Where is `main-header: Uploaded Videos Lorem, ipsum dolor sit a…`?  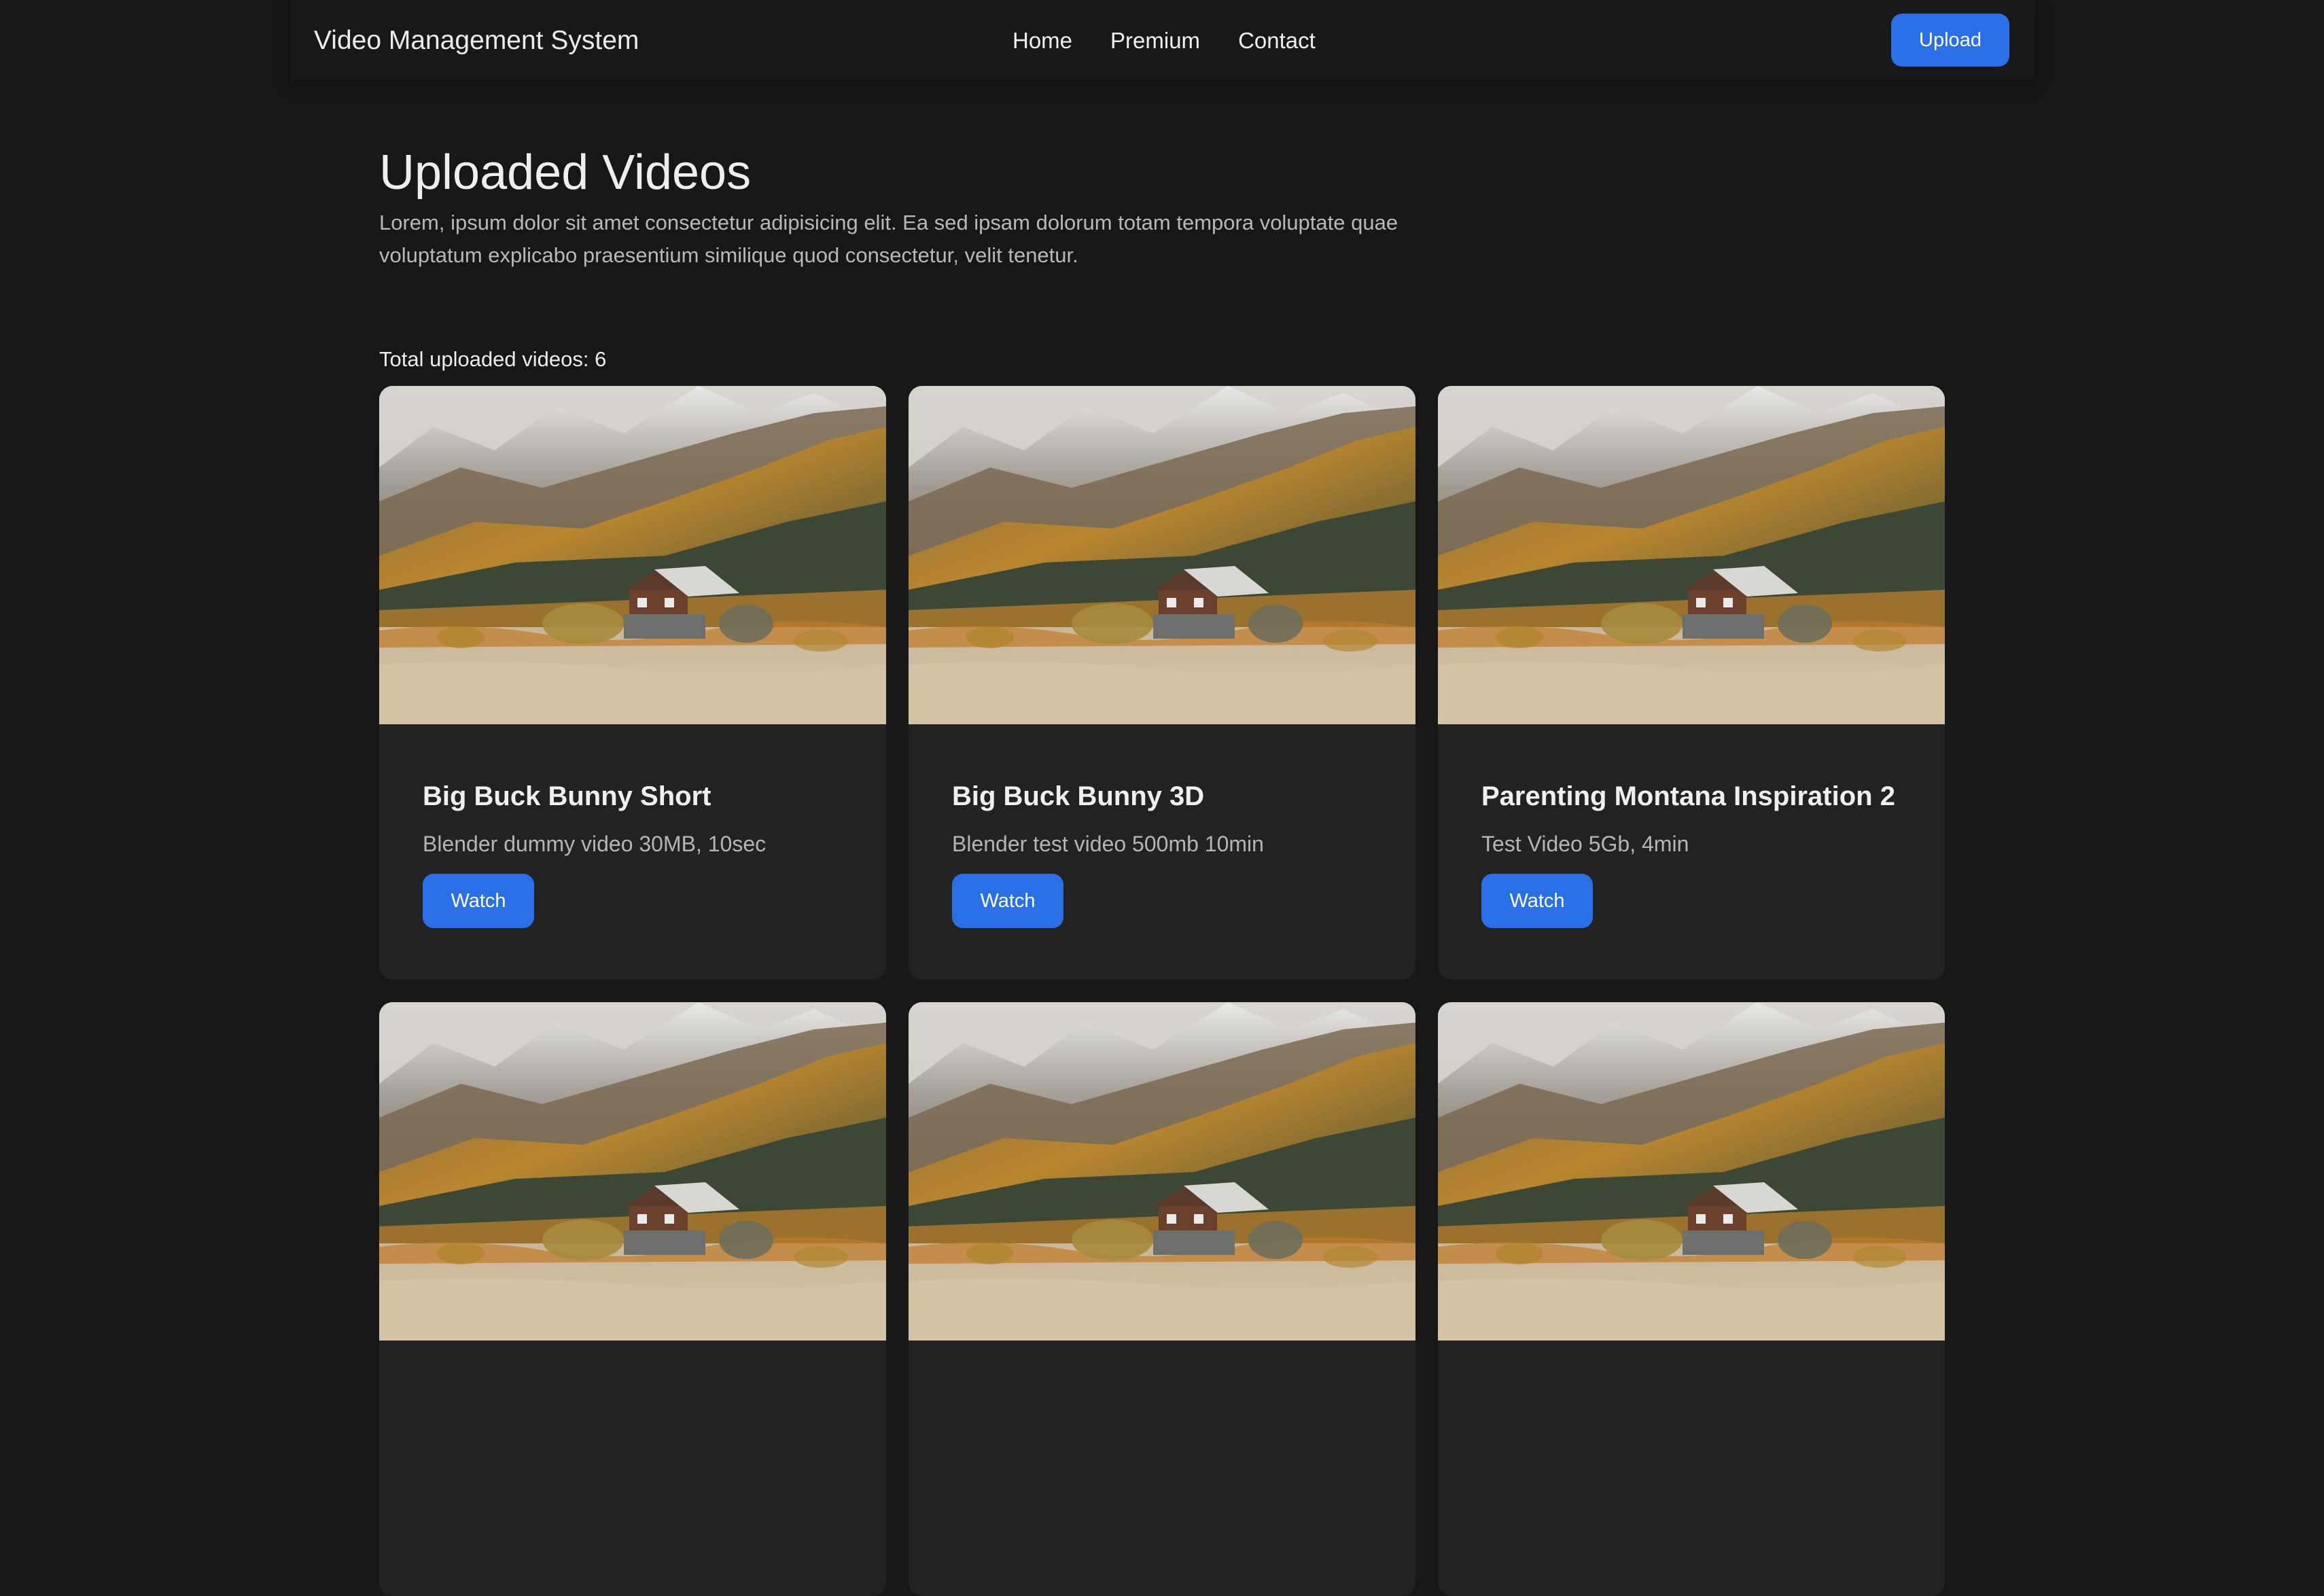
main-header: Uploaded Videos Lorem, ipsum dolor sit a… is located at coordinates (1162, 207).